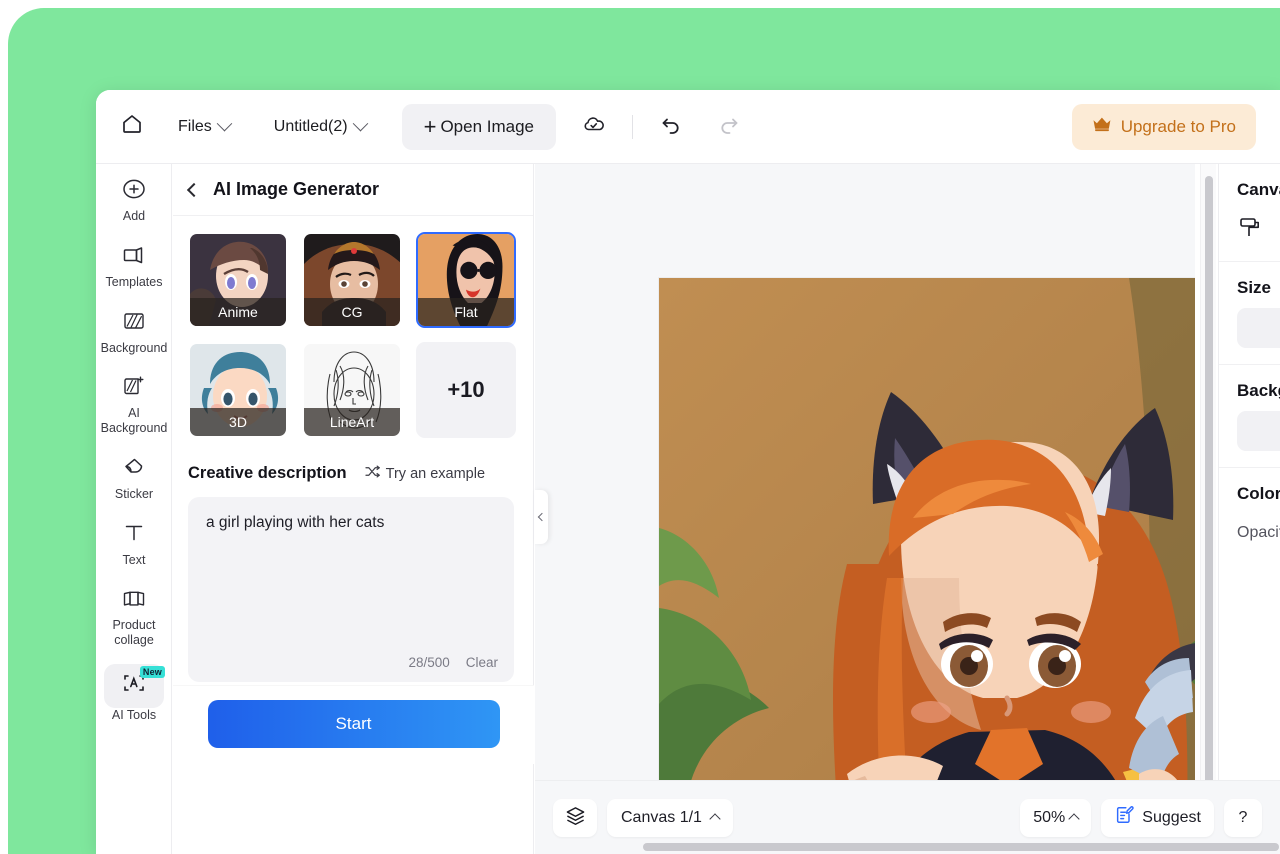 This screenshot has width=1280, height=854. I want to click on canvas-vertical-scrollbar, so click(1208, 509).